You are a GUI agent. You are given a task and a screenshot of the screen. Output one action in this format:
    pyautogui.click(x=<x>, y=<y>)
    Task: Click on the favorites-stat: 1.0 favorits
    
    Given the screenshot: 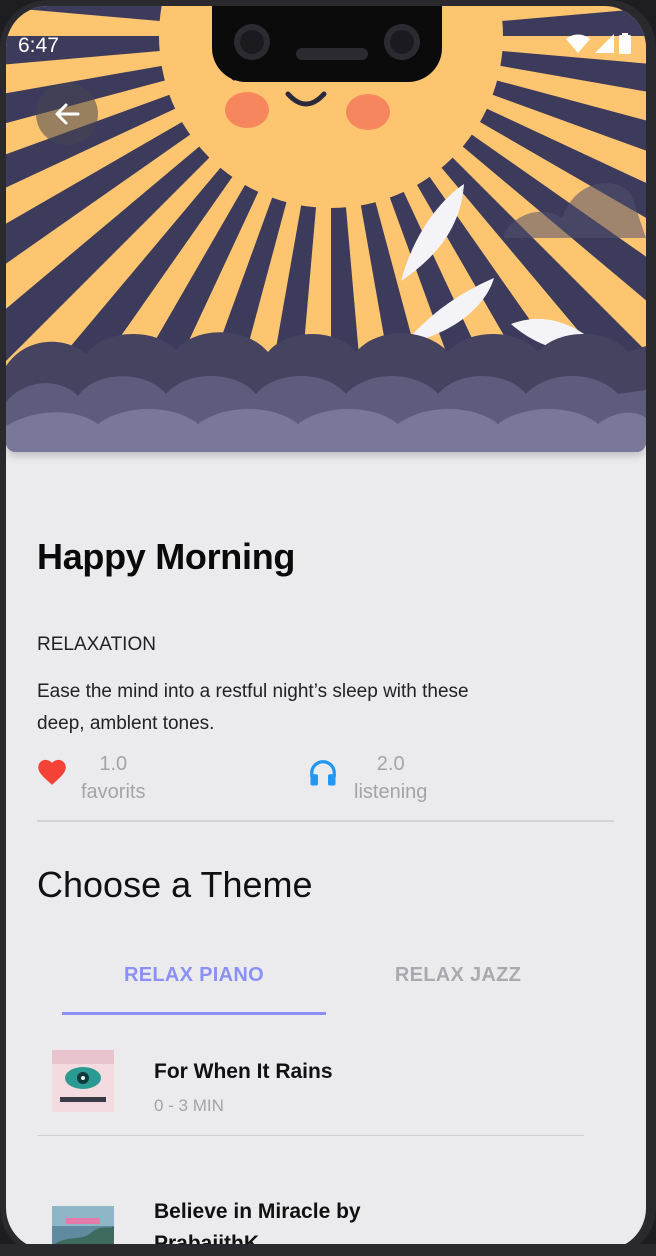 What is the action you would take?
    pyautogui.click(x=91, y=780)
    